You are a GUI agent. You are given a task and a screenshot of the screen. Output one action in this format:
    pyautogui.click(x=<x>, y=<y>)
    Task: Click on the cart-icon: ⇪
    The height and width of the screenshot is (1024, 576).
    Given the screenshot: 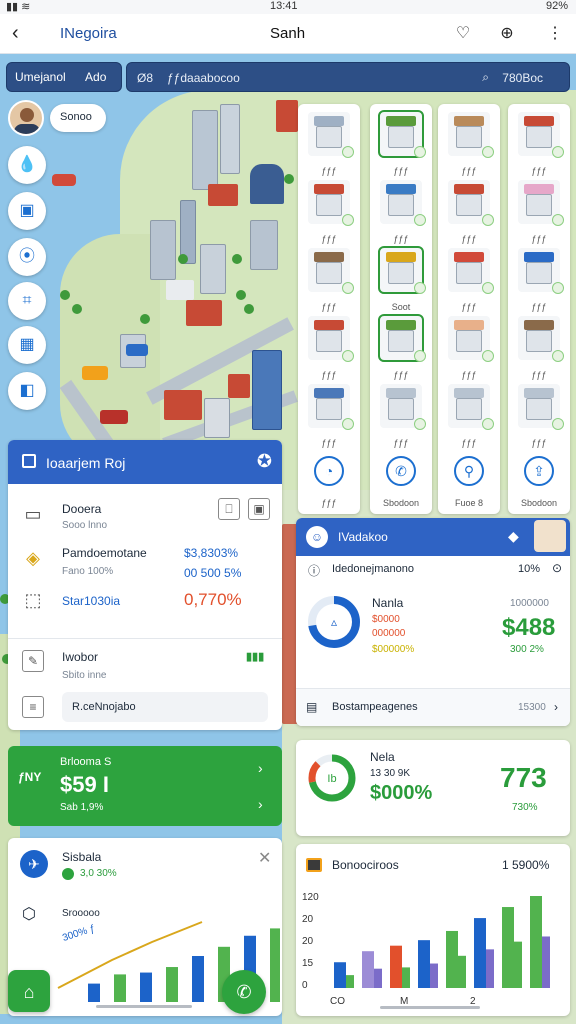 What is the action you would take?
    pyautogui.click(x=539, y=471)
    